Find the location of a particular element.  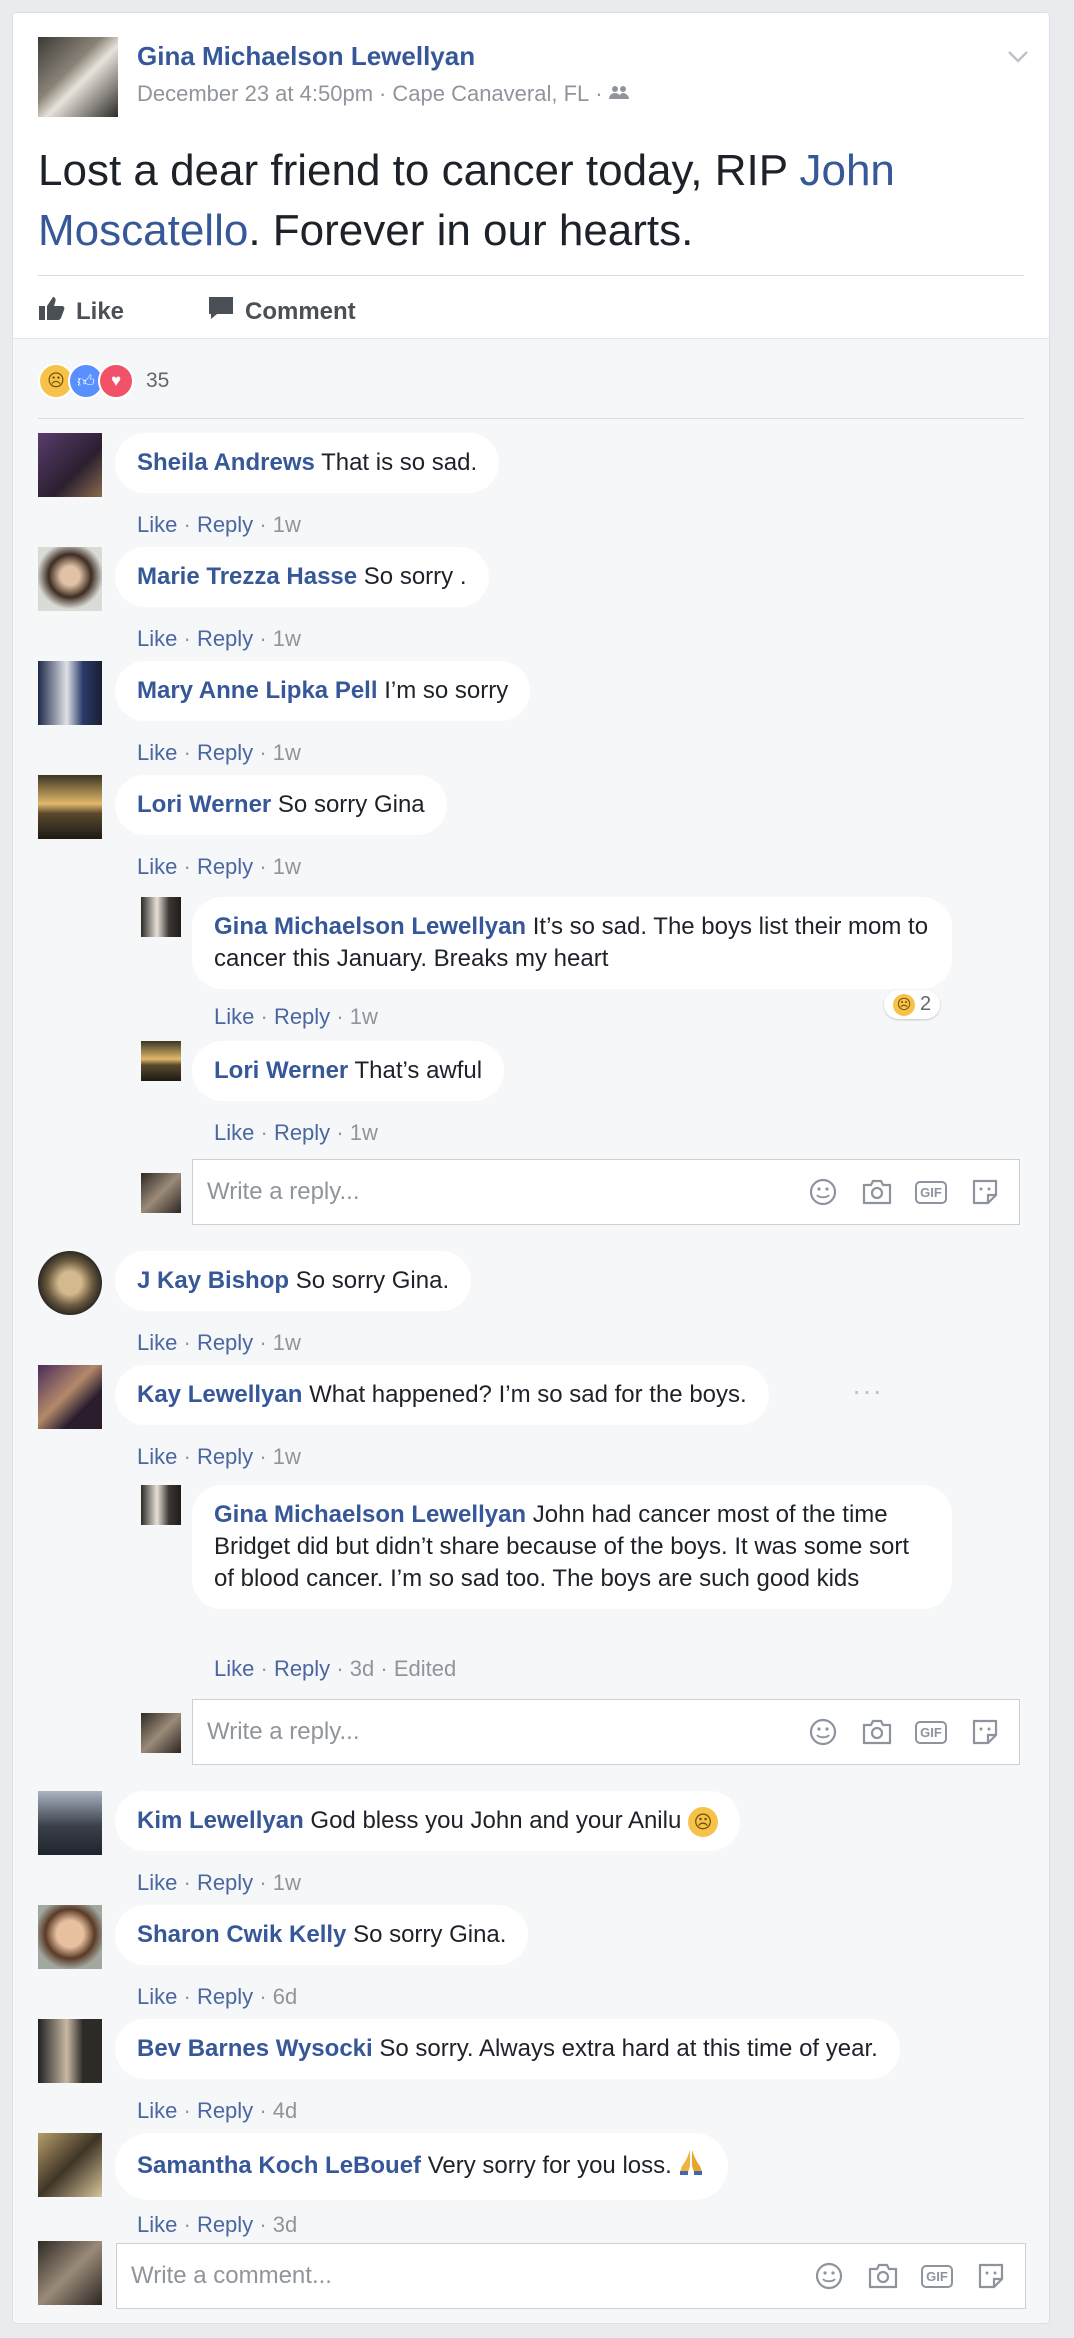

comment-input is located at coordinates (391, 2276).